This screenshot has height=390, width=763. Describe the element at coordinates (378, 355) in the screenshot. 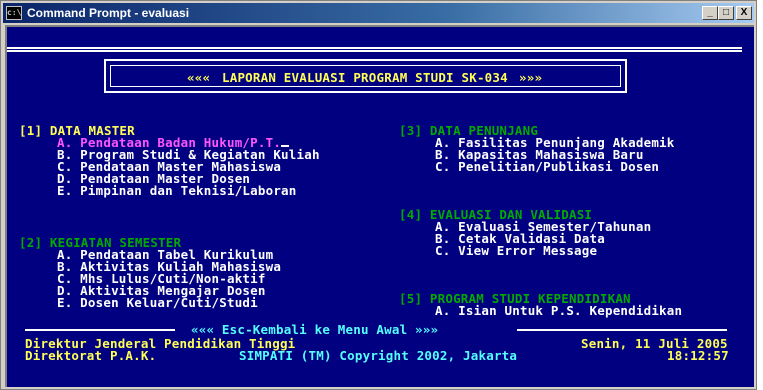

I see `copyright-text: SIMPATI (TM) Copyright 2002, Jakarta` at that location.